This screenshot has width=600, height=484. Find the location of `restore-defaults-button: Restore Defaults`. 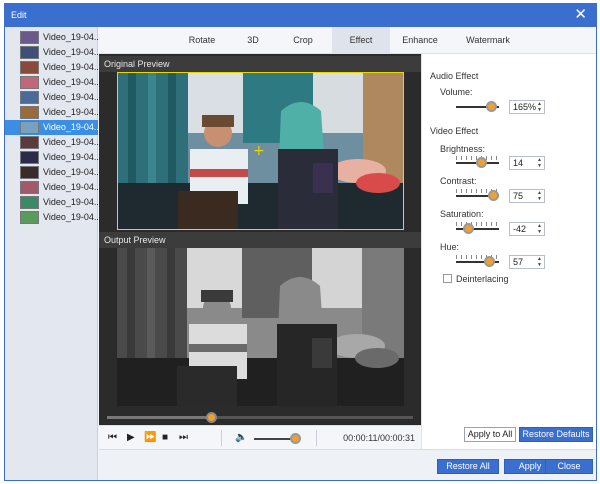

restore-defaults-button: Restore Defaults is located at coordinates (556, 434).